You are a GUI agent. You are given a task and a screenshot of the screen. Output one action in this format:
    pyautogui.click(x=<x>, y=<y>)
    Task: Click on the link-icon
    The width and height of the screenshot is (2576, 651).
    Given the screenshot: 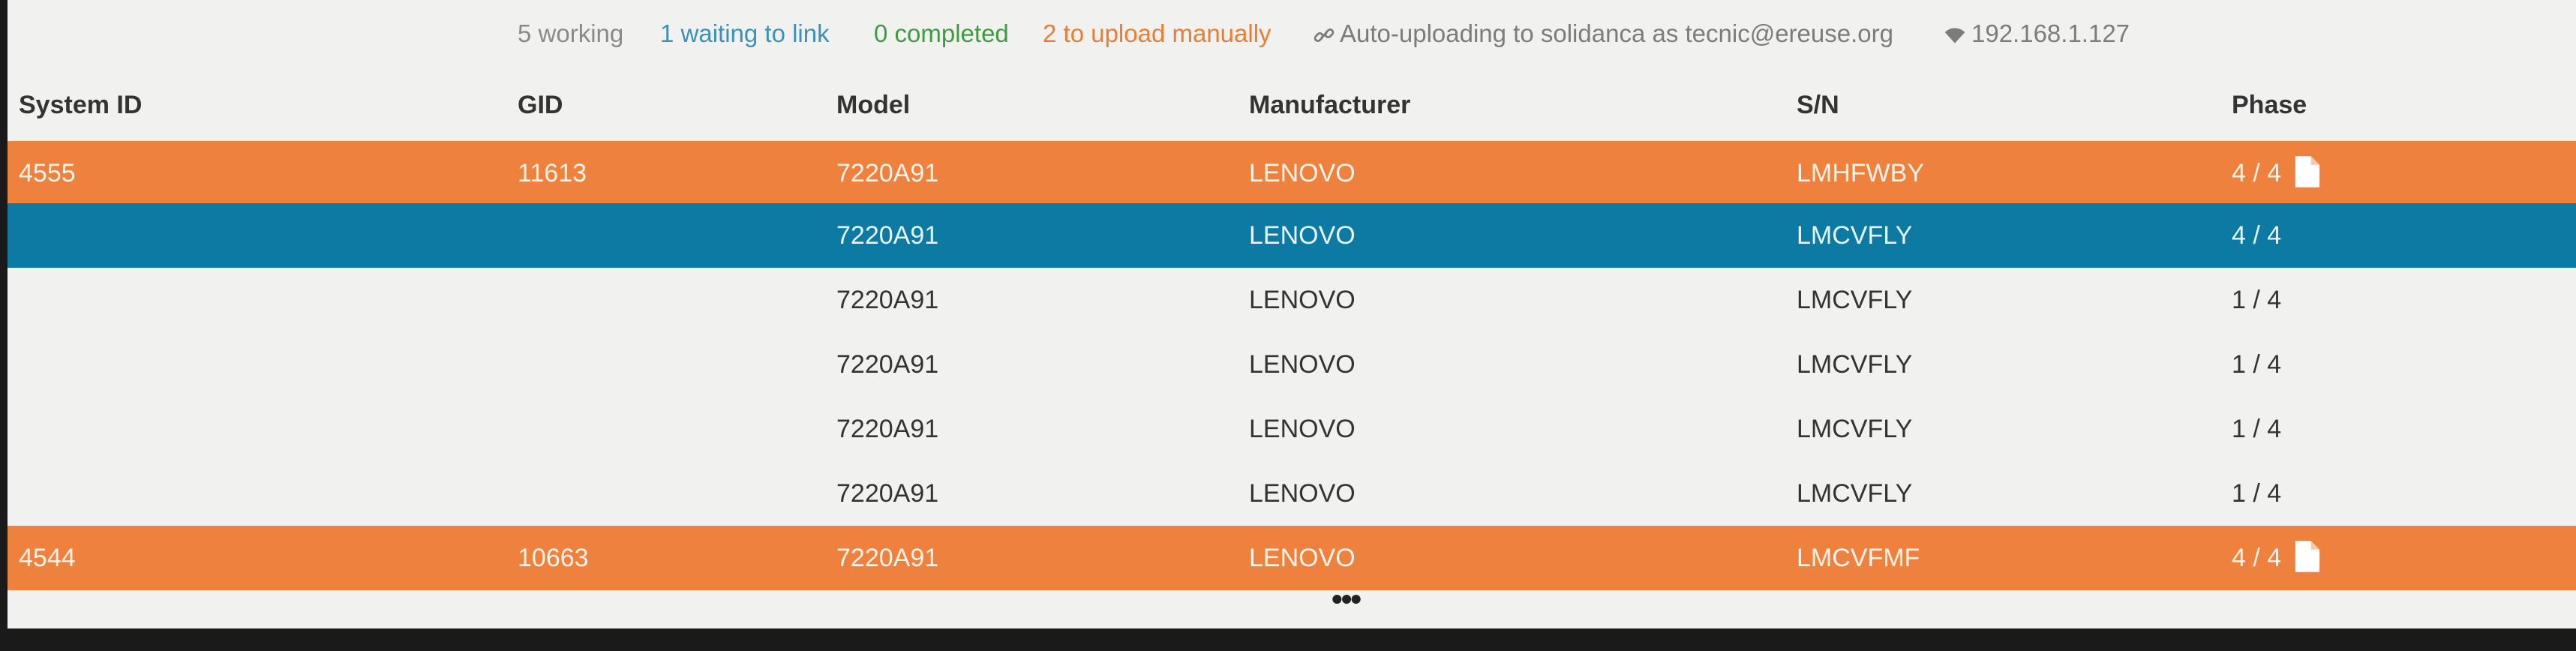 What is the action you would take?
    pyautogui.click(x=1324, y=35)
    